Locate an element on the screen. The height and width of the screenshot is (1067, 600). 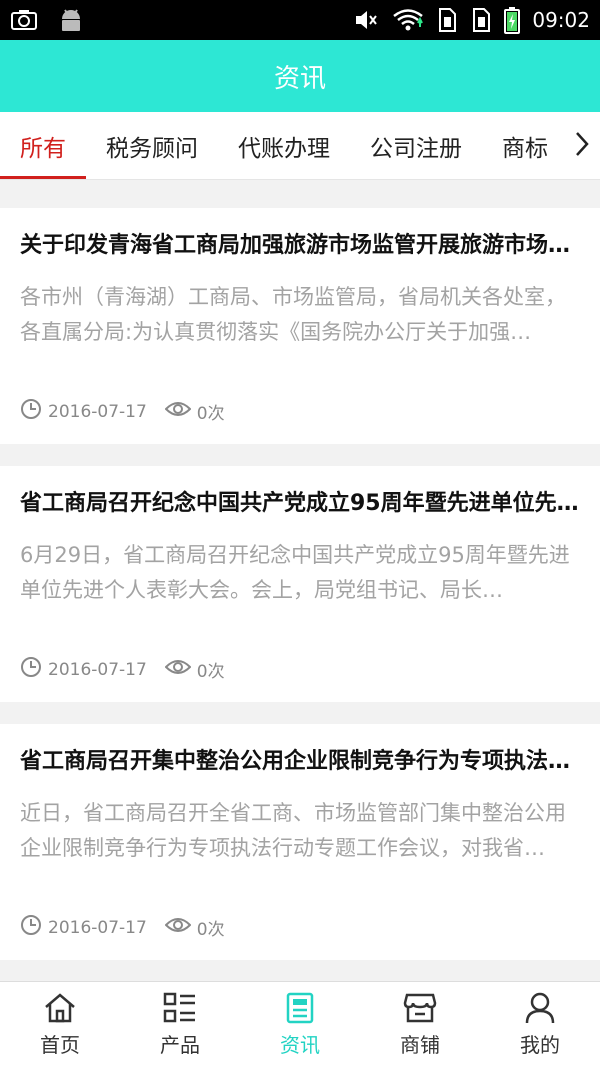
wifi-icon is located at coordinates (408, 20).